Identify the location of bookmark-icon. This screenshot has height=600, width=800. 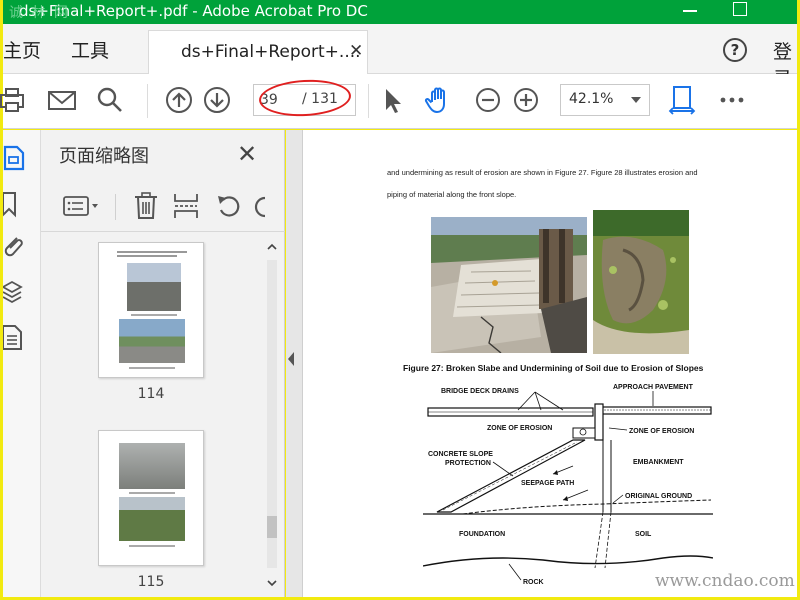
(16, 204).